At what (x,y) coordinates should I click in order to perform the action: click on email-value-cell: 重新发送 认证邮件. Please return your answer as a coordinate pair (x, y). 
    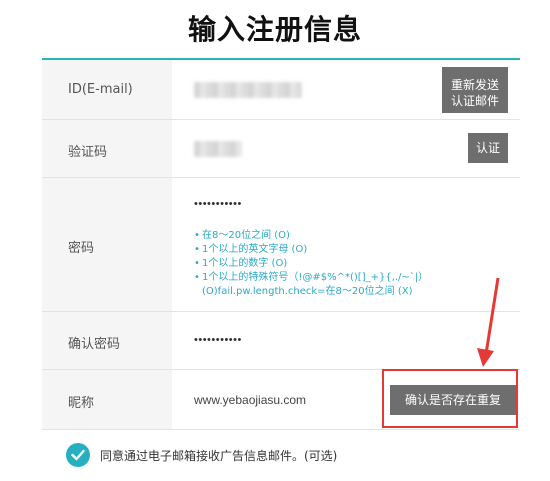
    Looking at the image, I should click on (346, 89).